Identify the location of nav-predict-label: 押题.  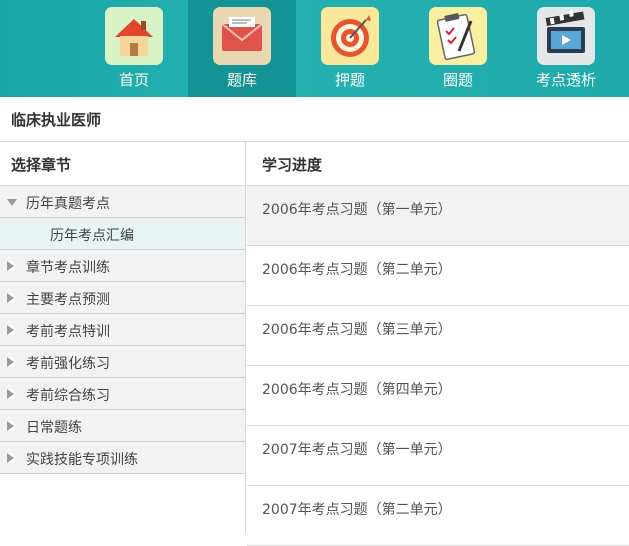
(349, 80).